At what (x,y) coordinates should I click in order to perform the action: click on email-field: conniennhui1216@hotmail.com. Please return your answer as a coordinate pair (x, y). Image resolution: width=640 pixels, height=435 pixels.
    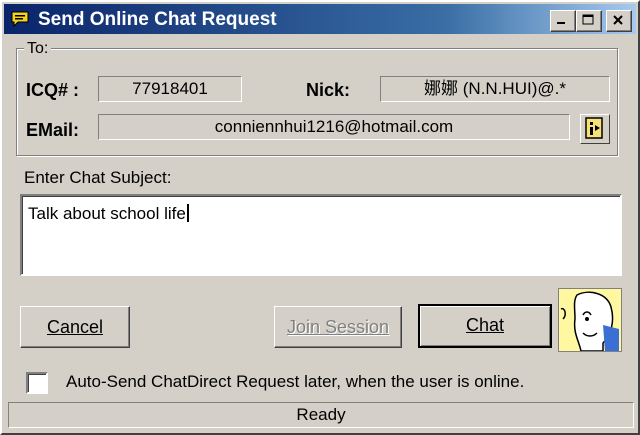
    Looking at the image, I should click on (334, 127).